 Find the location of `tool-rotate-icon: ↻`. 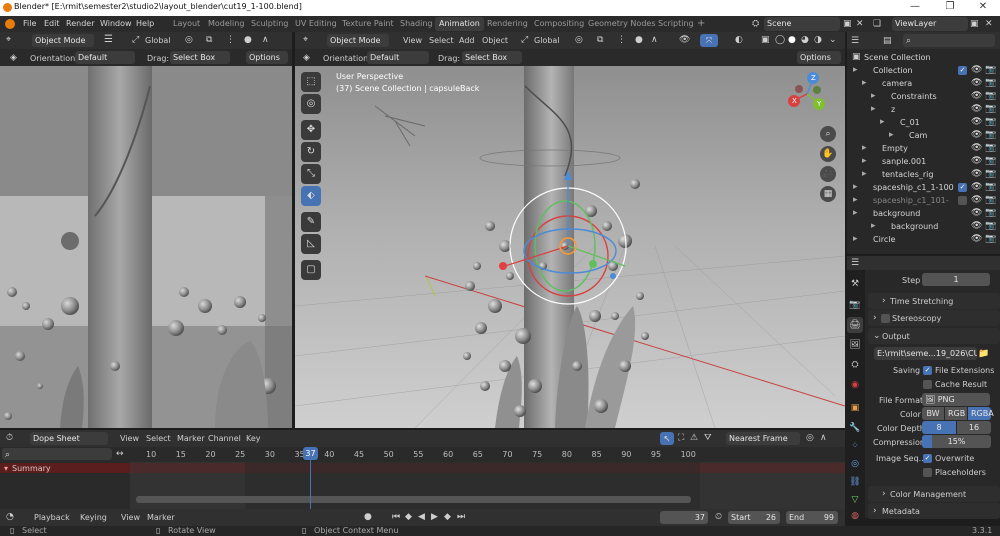

tool-rotate-icon: ↻ is located at coordinates (311, 152).